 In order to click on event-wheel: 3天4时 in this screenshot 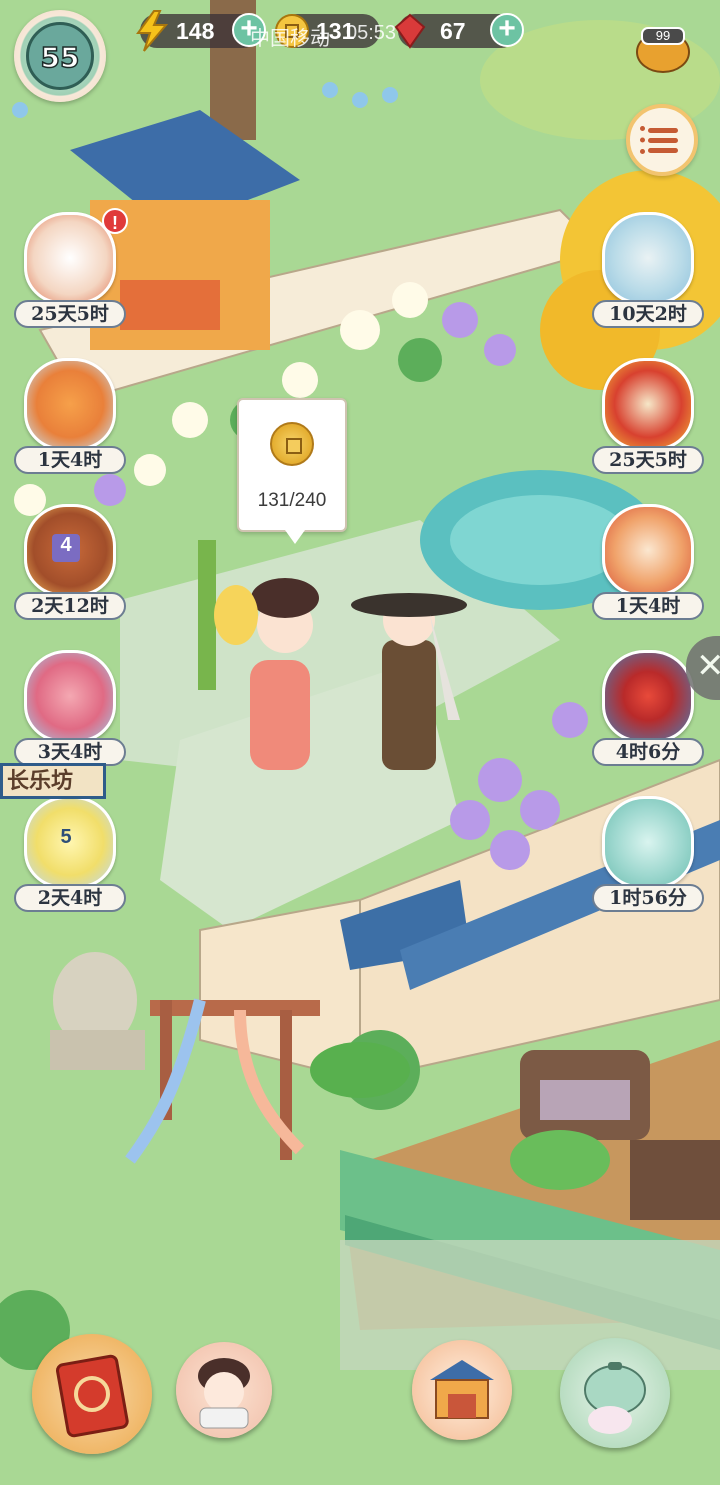, I will do `click(70, 709)`.